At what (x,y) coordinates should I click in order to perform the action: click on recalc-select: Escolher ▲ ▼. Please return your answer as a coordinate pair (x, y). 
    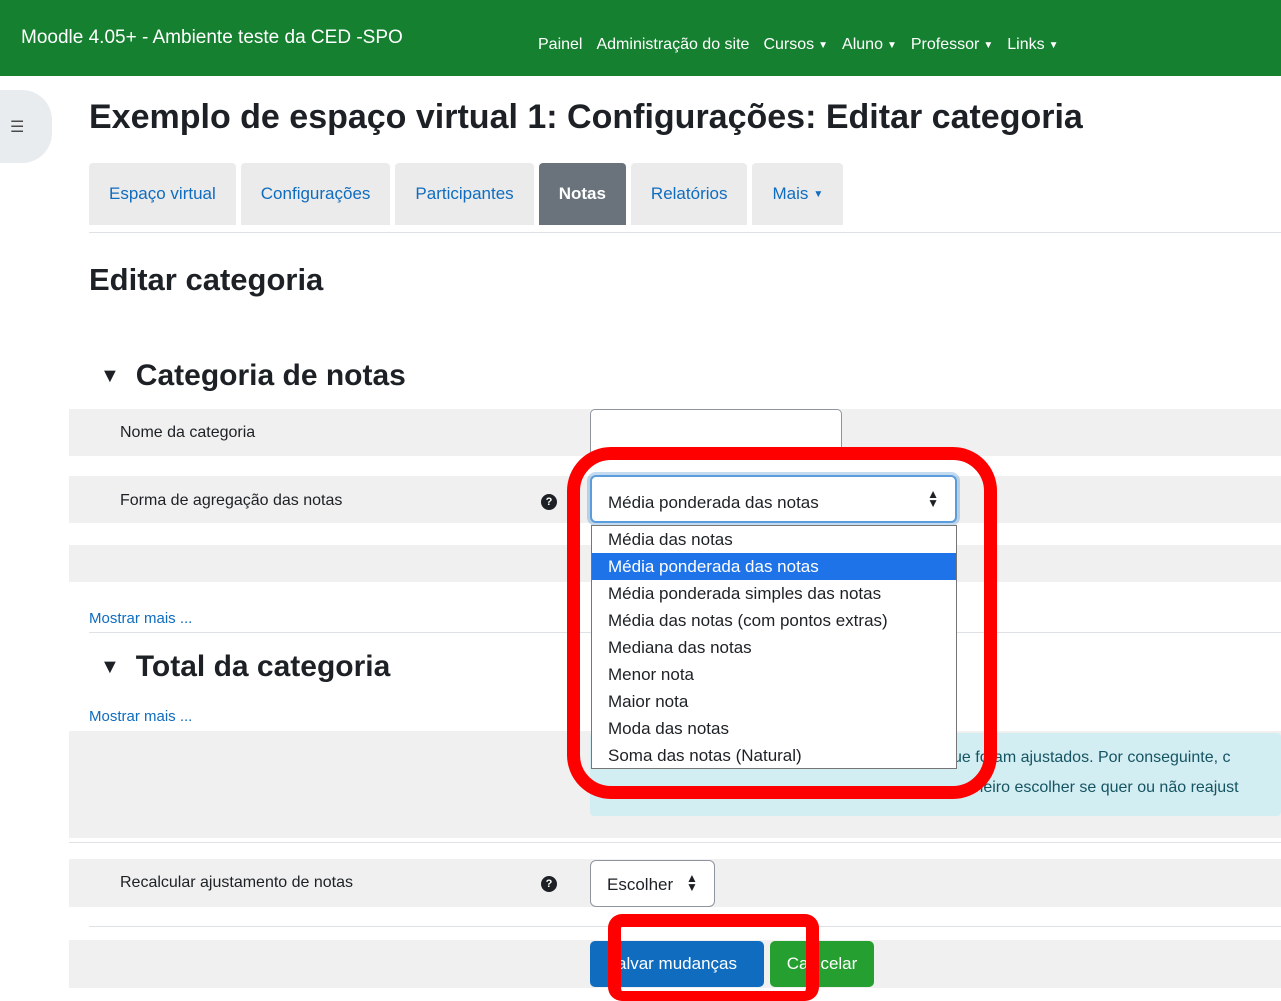
    Looking at the image, I should click on (652, 883).